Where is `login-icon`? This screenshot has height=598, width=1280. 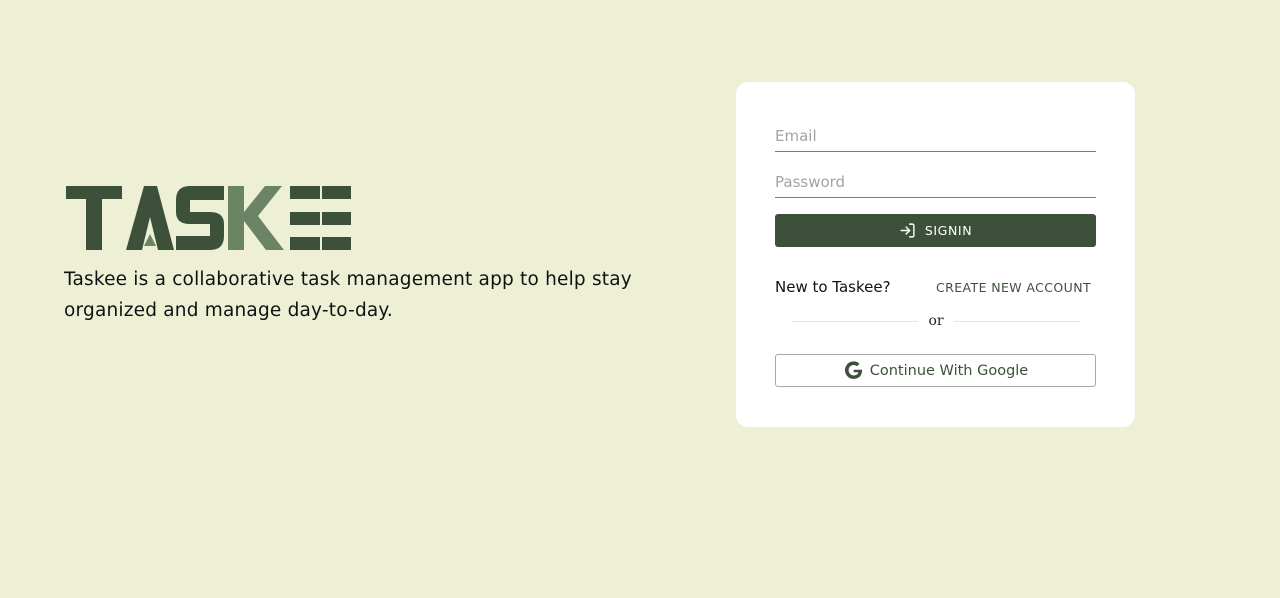
login-icon is located at coordinates (907, 230).